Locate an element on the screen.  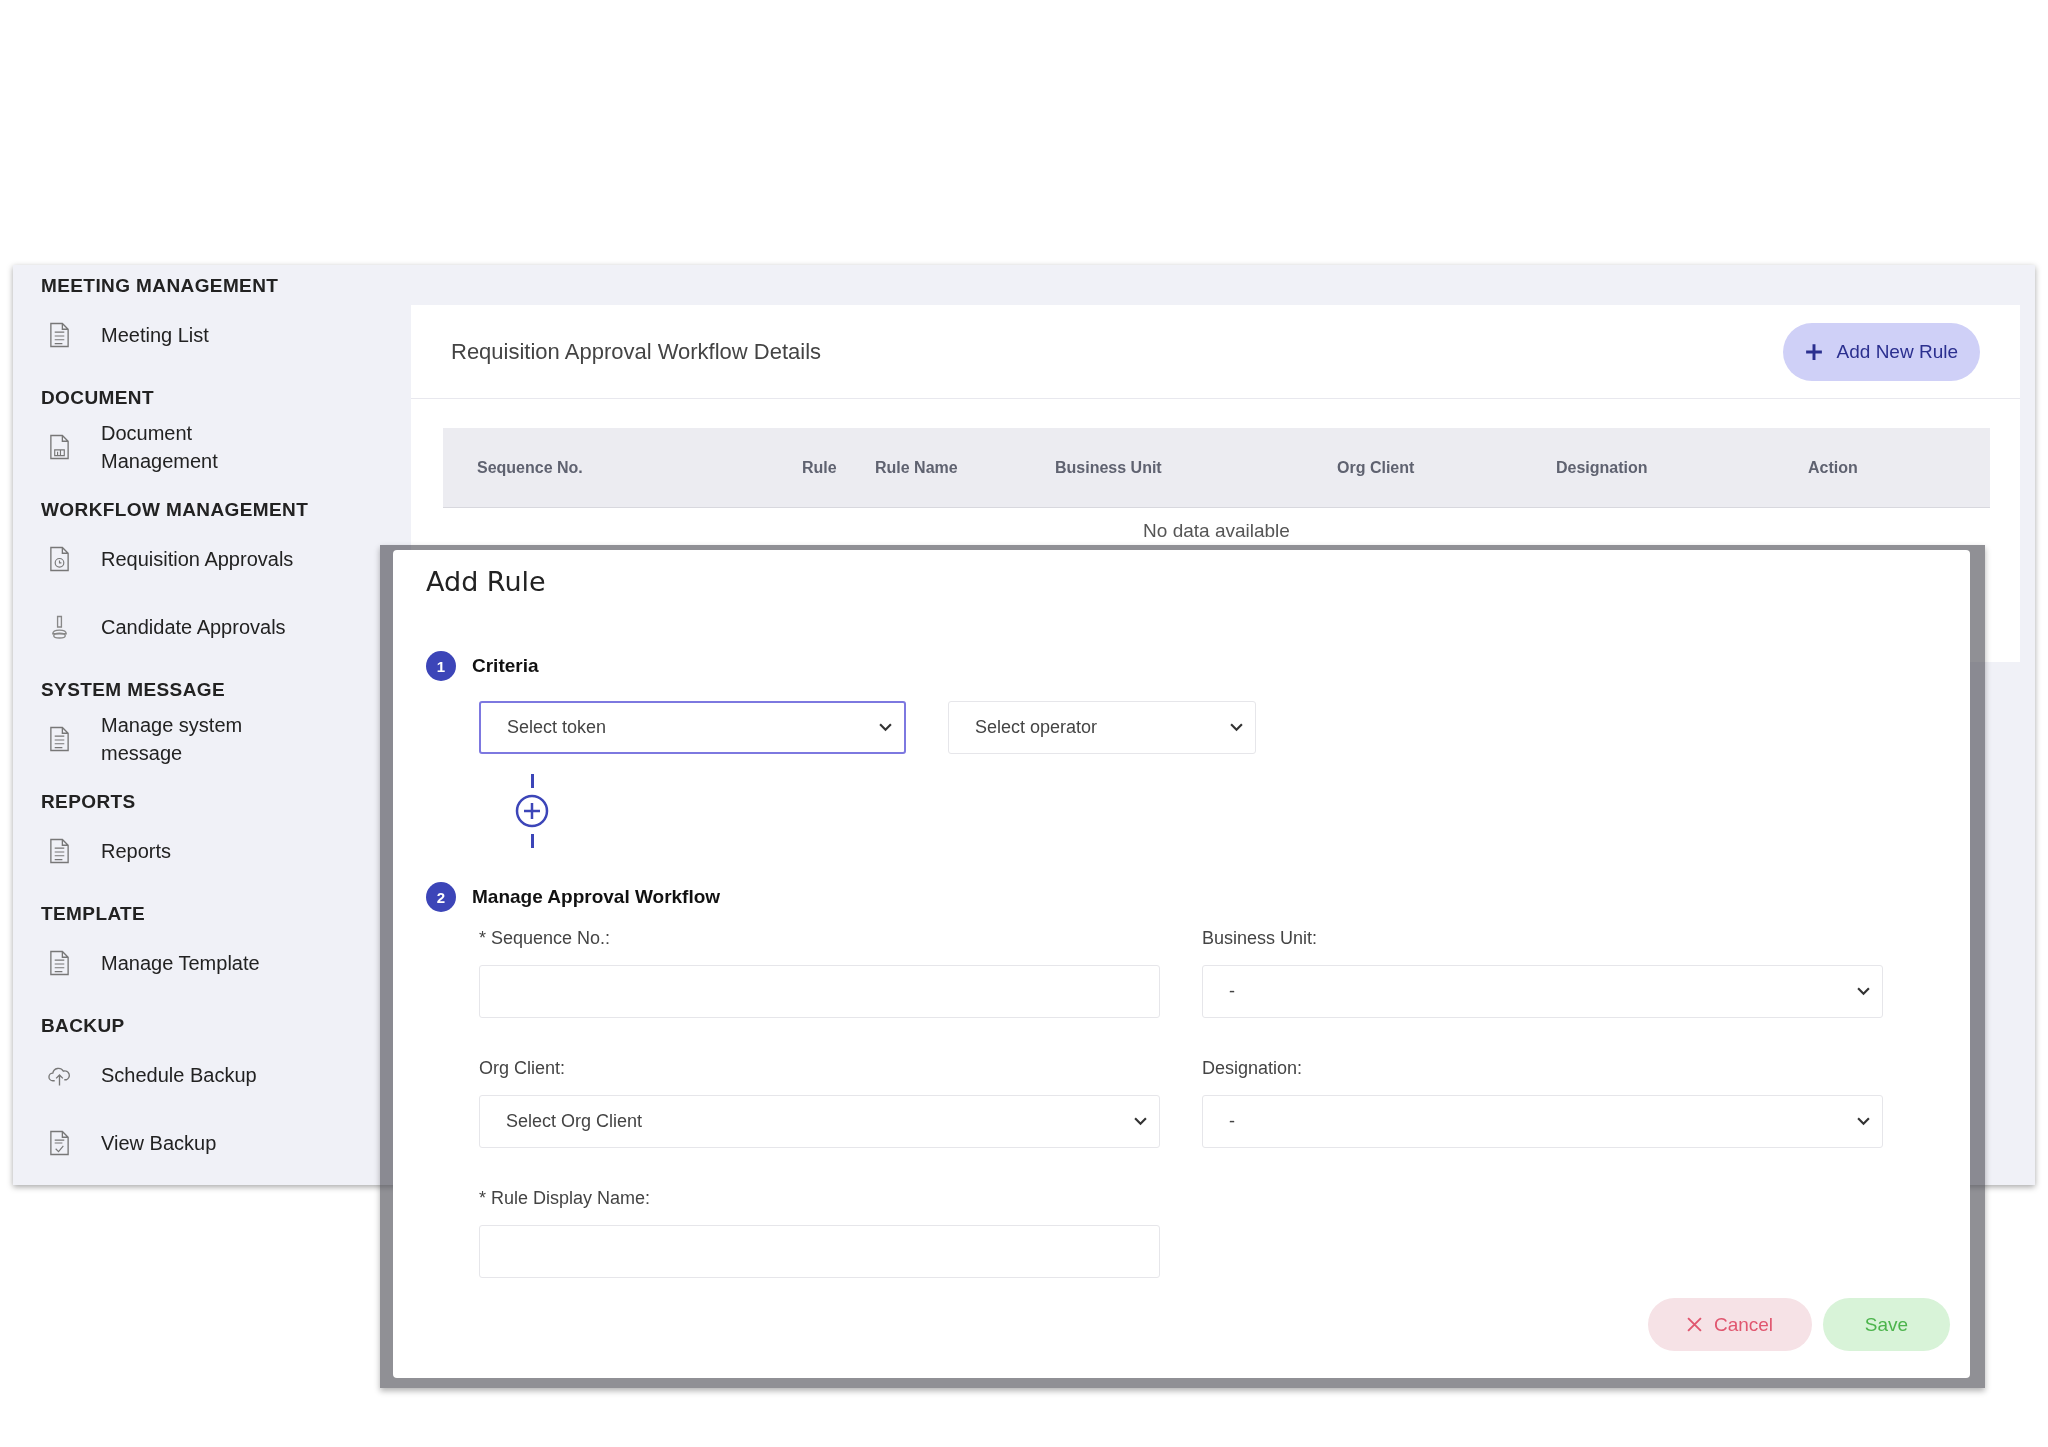
field-label: * Rule Display Name: is located at coordinates (565, 1198).